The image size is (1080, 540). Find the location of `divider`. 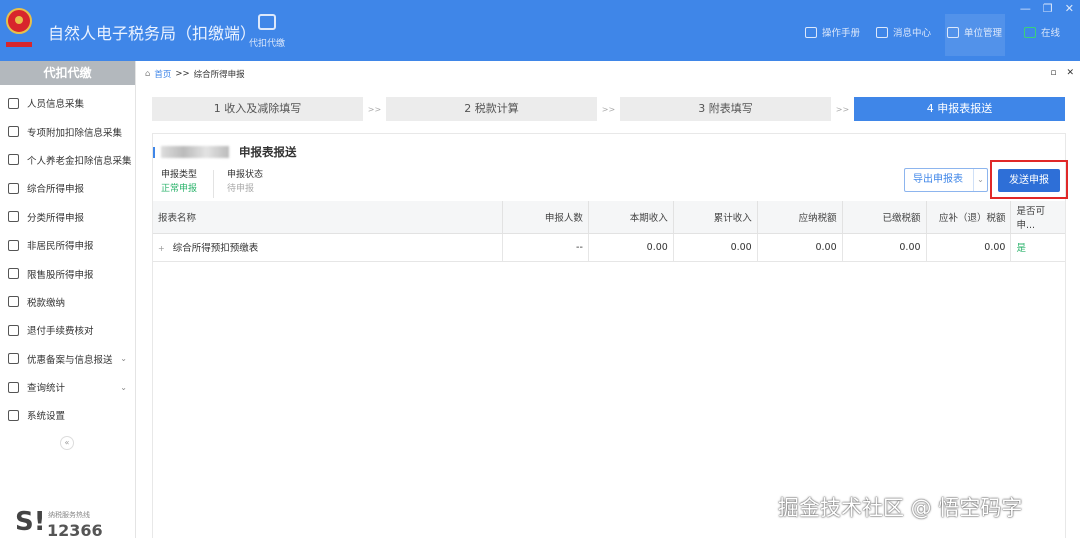

divider is located at coordinates (213, 184).